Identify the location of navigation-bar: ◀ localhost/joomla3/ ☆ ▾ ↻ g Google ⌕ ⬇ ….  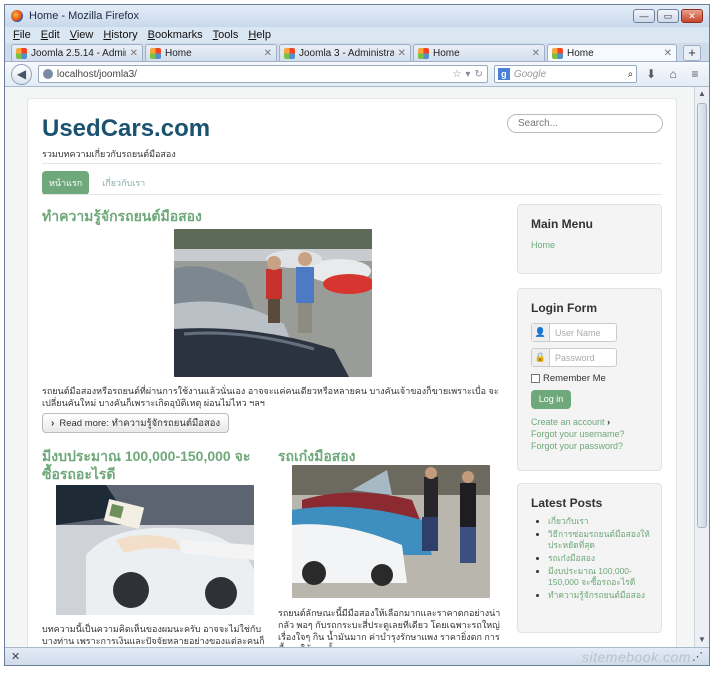
(357, 74).